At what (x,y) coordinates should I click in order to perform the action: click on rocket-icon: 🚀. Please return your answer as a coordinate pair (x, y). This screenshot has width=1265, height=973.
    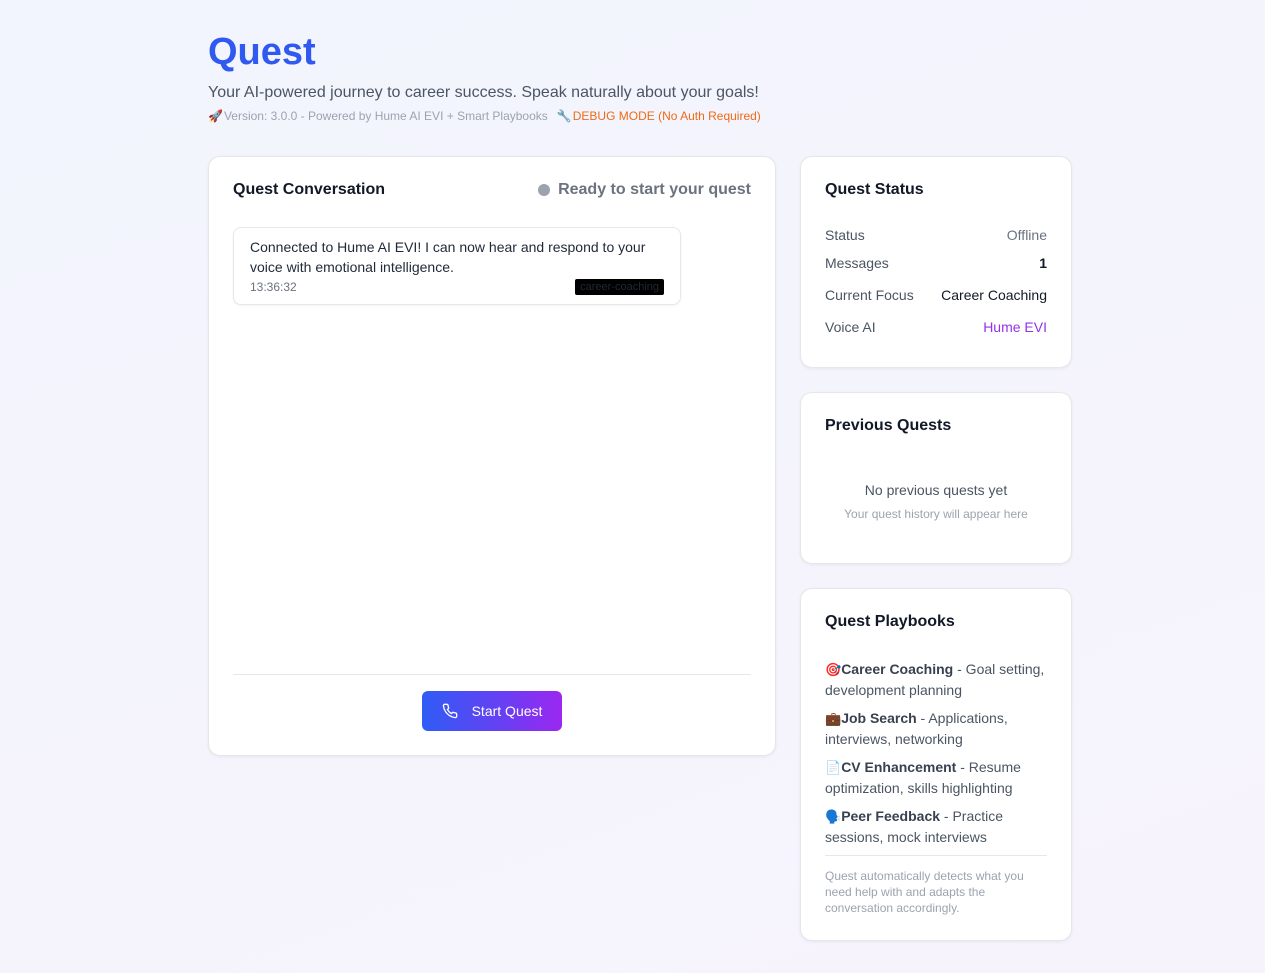
    Looking at the image, I should click on (215, 116).